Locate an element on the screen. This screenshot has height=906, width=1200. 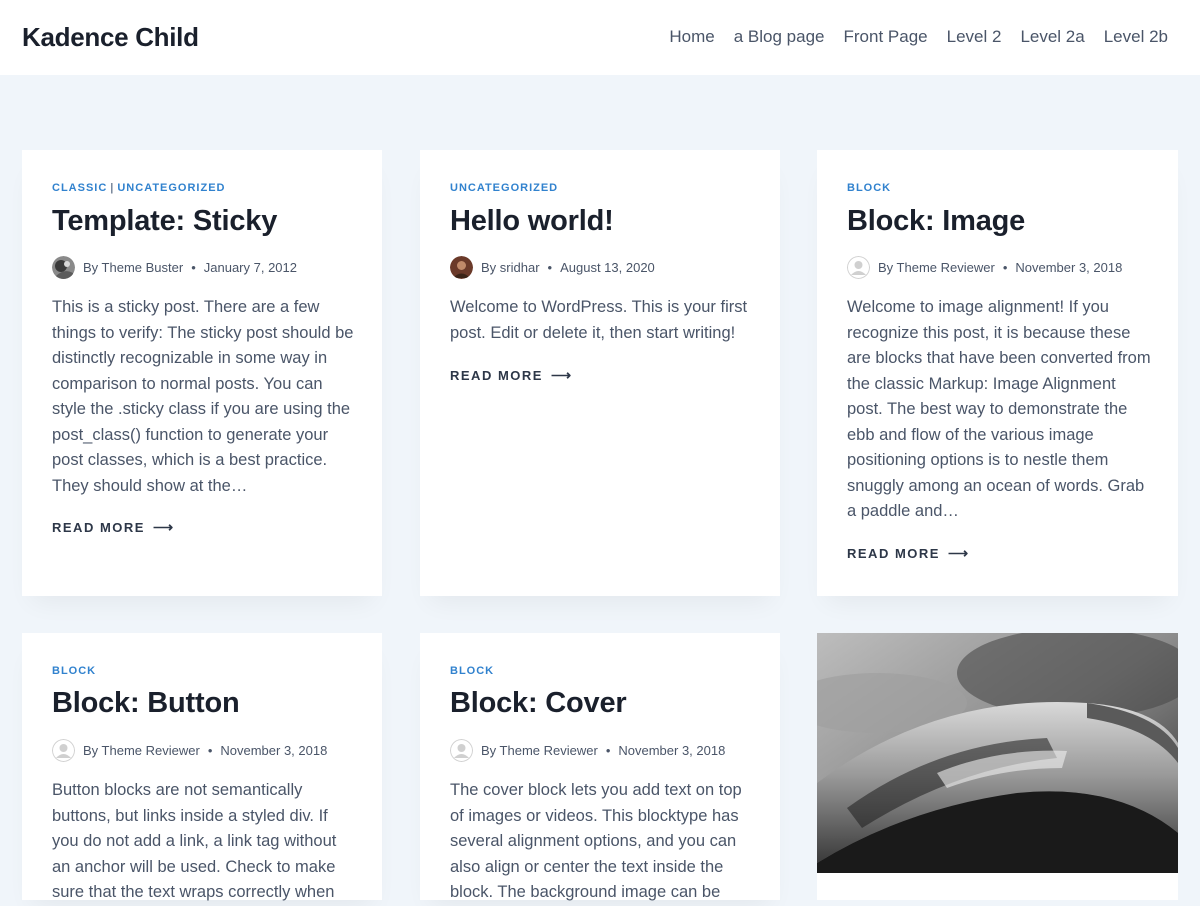
post-meta: By sridhar • August 13, 2020 is located at coordinates (552, 267).